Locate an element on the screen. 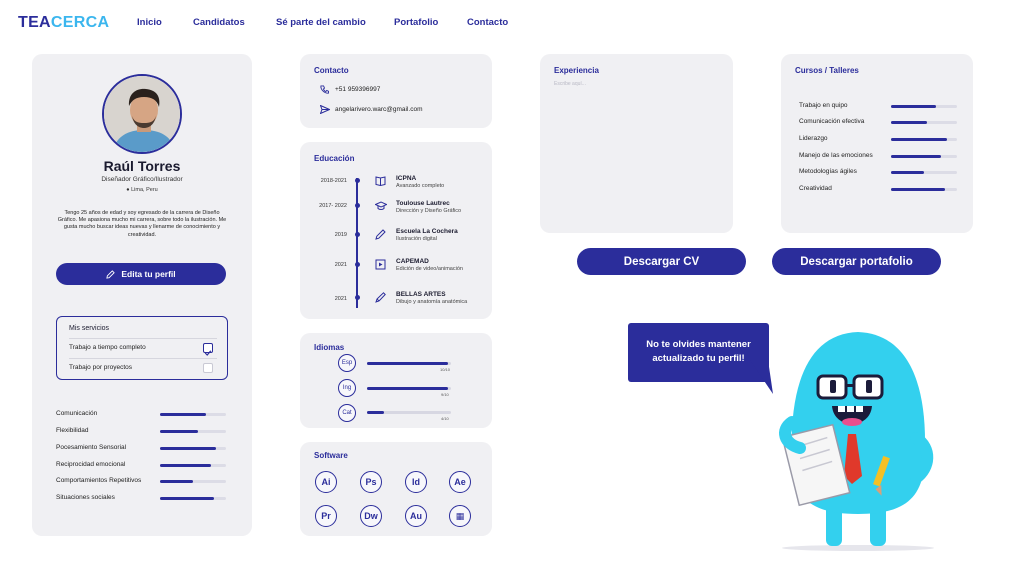 The image size is (1009, 563). course-label: Manejo de las emociones is located at coordinates (836, 155).